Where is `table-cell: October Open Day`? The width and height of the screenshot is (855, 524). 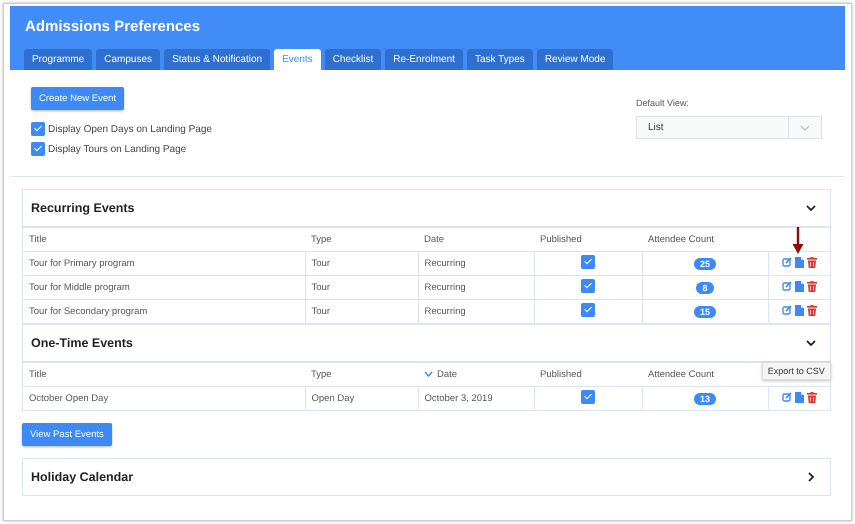 table-cell: October Open Day is located at coordinates (163, 398).